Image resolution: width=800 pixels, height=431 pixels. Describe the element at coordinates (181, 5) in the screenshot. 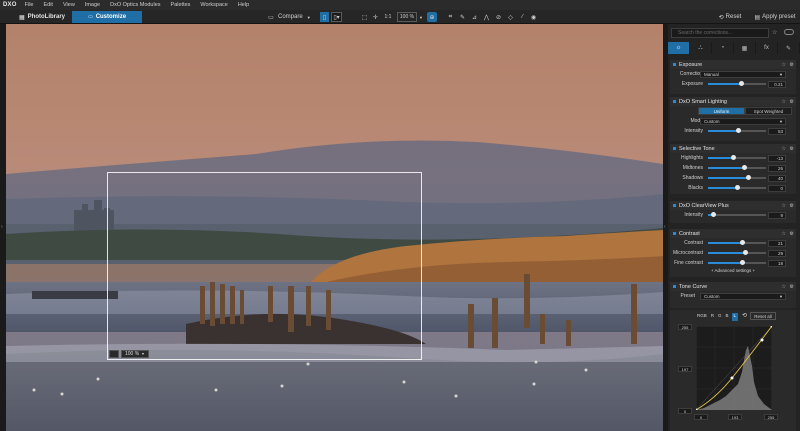

I see `menu-palettes: Palettes` at that location.